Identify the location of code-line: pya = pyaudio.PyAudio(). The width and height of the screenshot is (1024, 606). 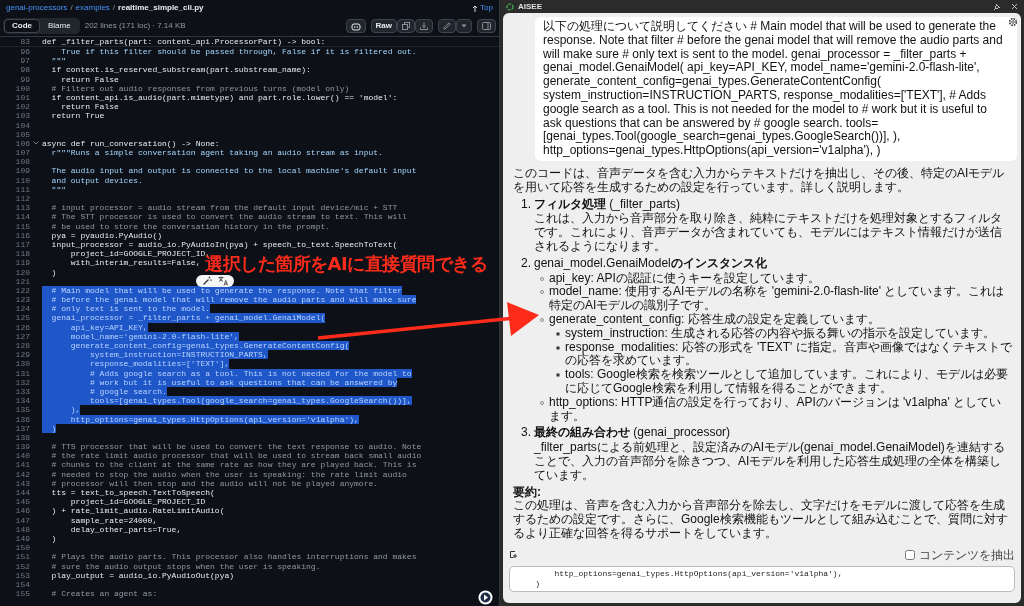
(106, 235).